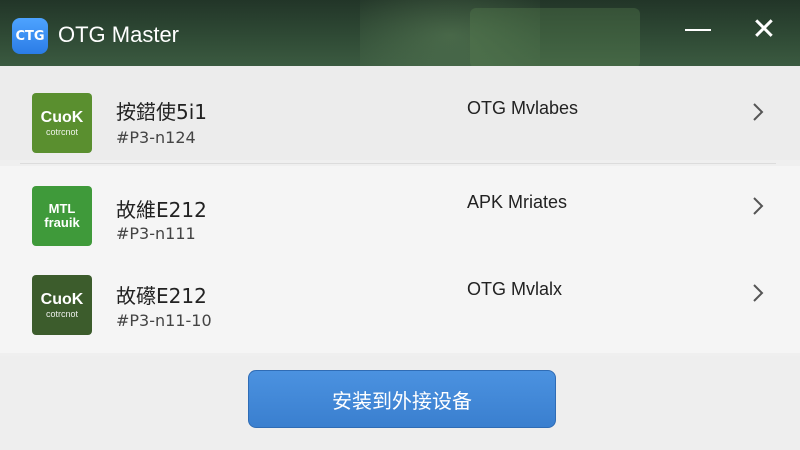 The image size is (800, 450). Describe the element at coordinates (156, 137) in the screenshot. I see `item-id: #P3-n124` at that location.